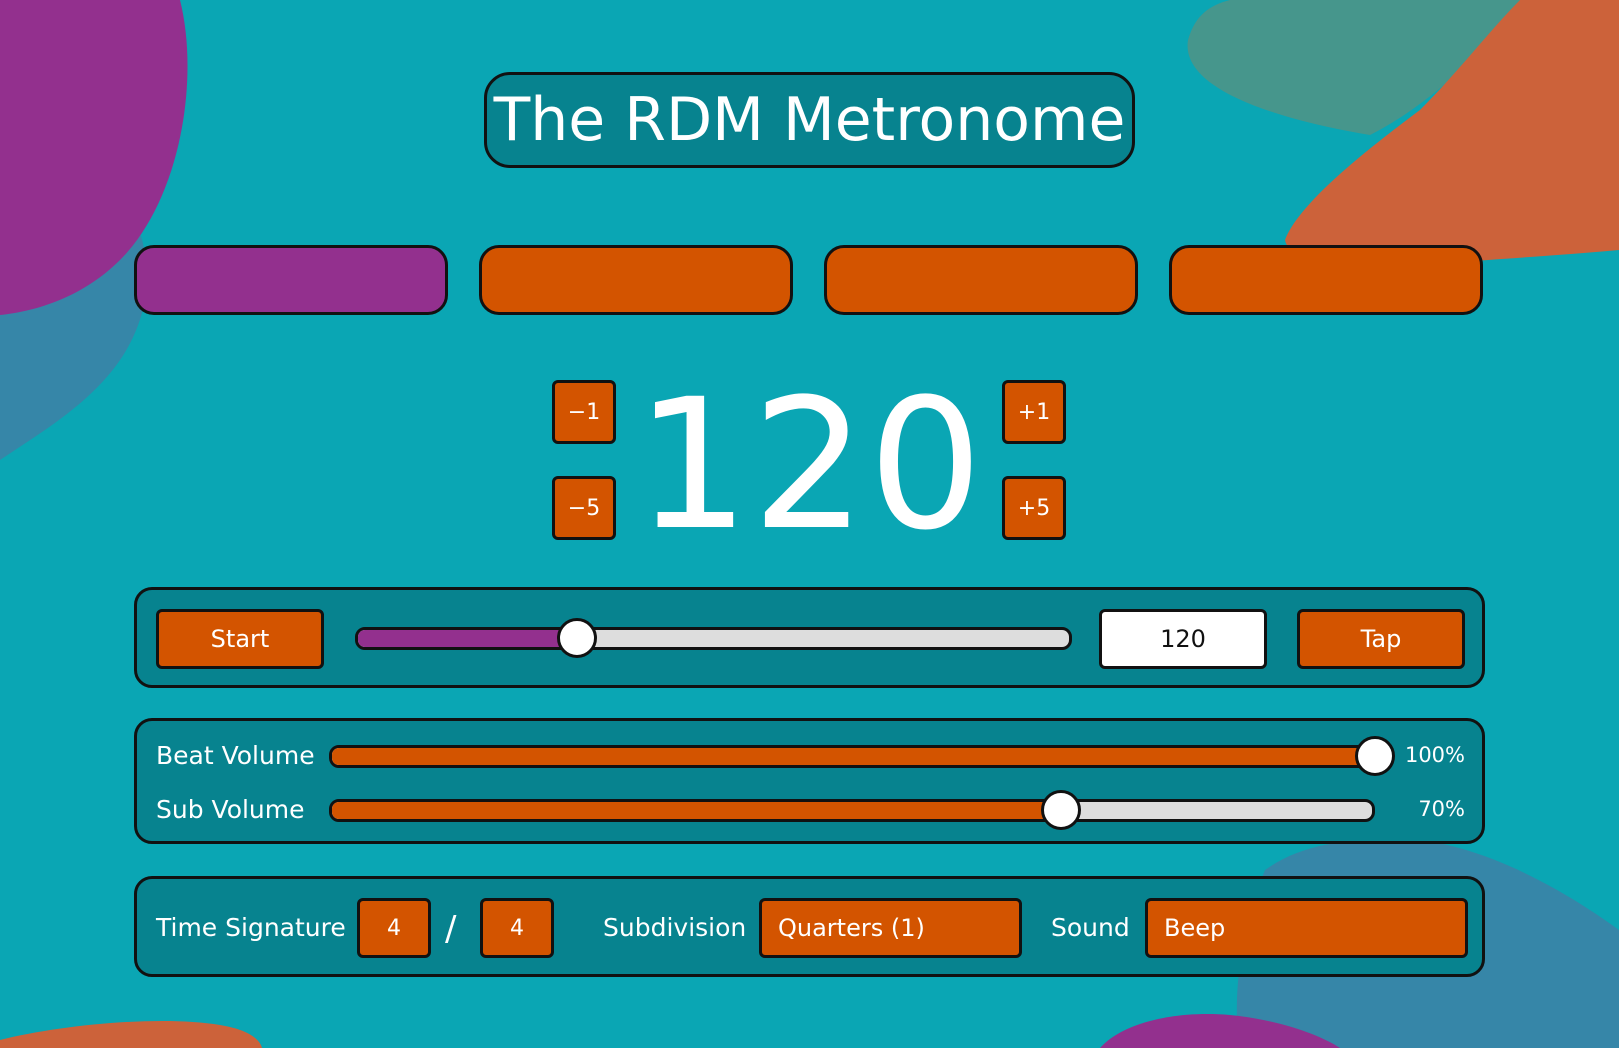 Image resolution: width=1619 pixels, height=1048 pixels. Describe the element at coordinates (1441, 809) in the screenshot. I see `sub-volume-percent: 70%` at that location.